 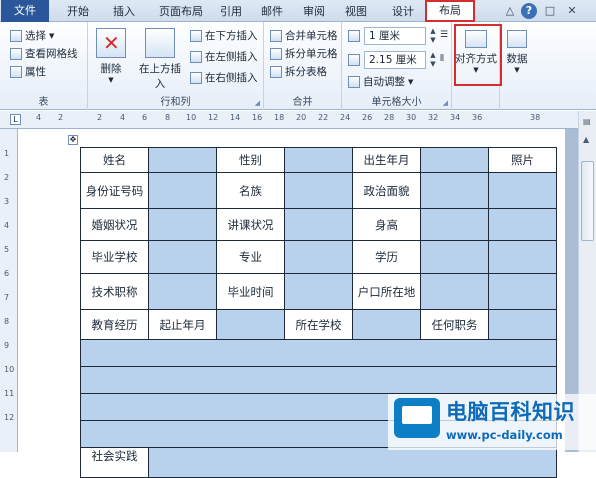 What do you see at coordinates (32, 35) in the screenshot?
I see `select-button: 选择 ▼` at bounding box center [32, 35].